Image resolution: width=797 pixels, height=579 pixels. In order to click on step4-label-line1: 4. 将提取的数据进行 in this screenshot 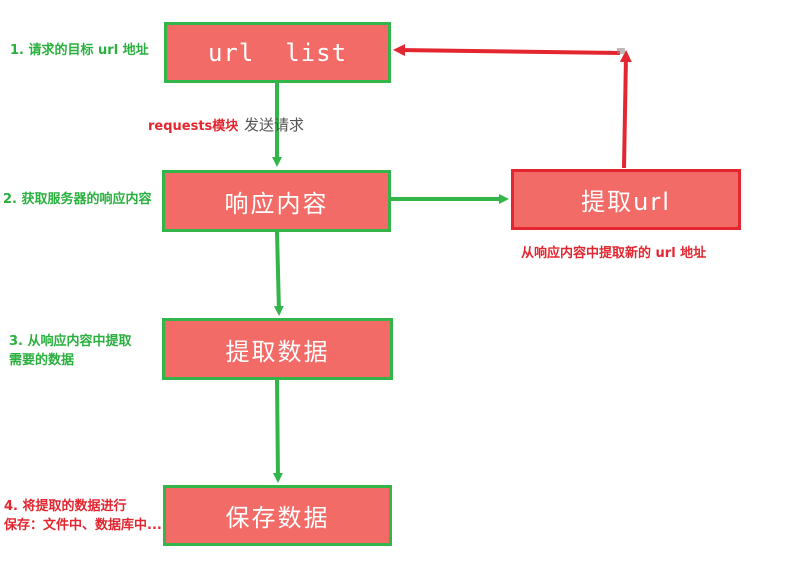, I will do `click(65, 506)`.